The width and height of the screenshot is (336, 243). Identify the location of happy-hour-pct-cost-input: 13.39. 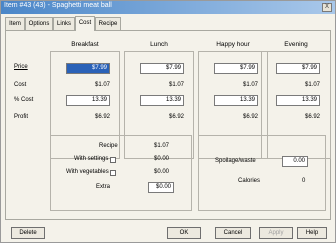
(236, 100).